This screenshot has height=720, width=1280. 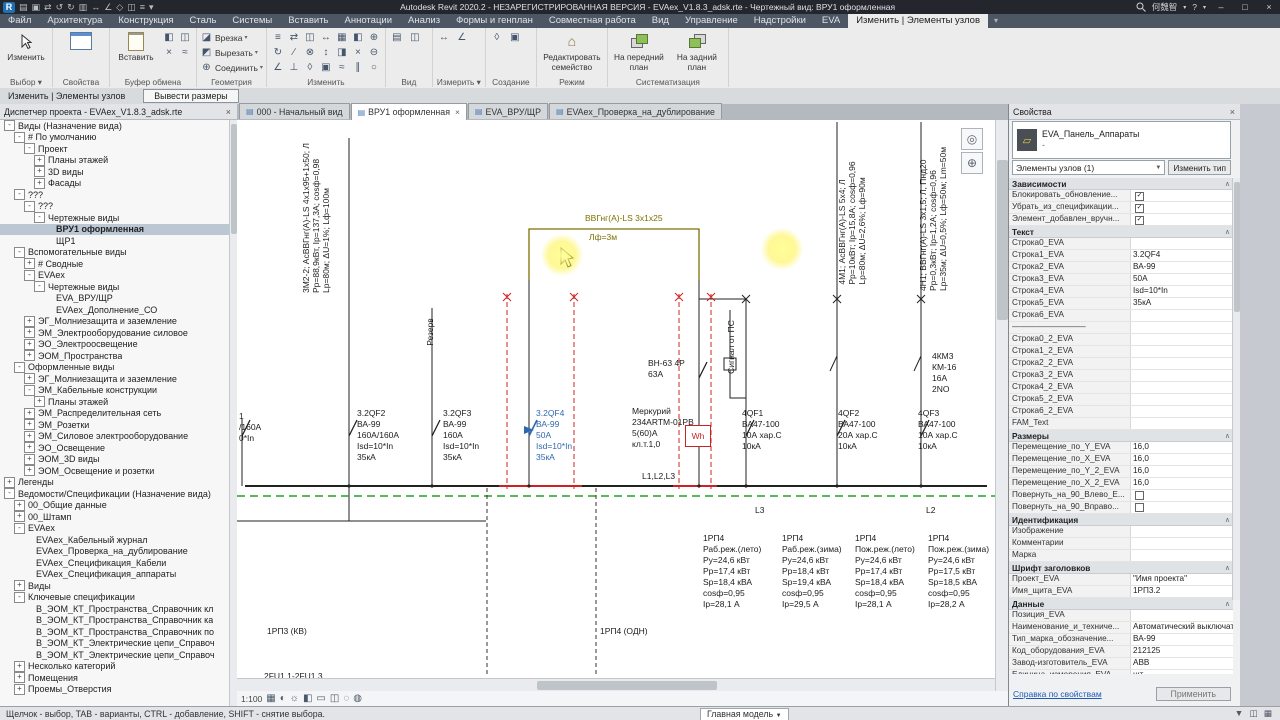 I want to click on undo-icon: ↺, so click(x=60, y=7).